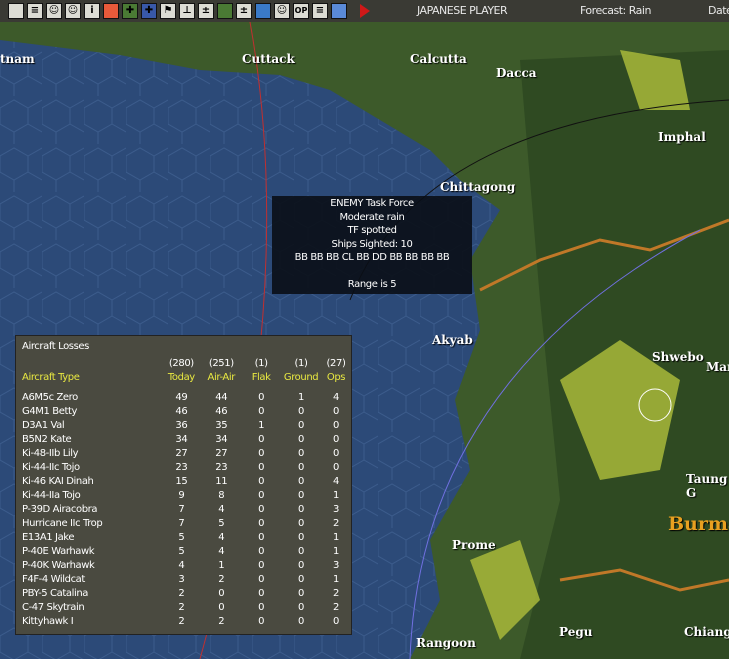  I want to click on loss-value: 9, so click(181, 495).